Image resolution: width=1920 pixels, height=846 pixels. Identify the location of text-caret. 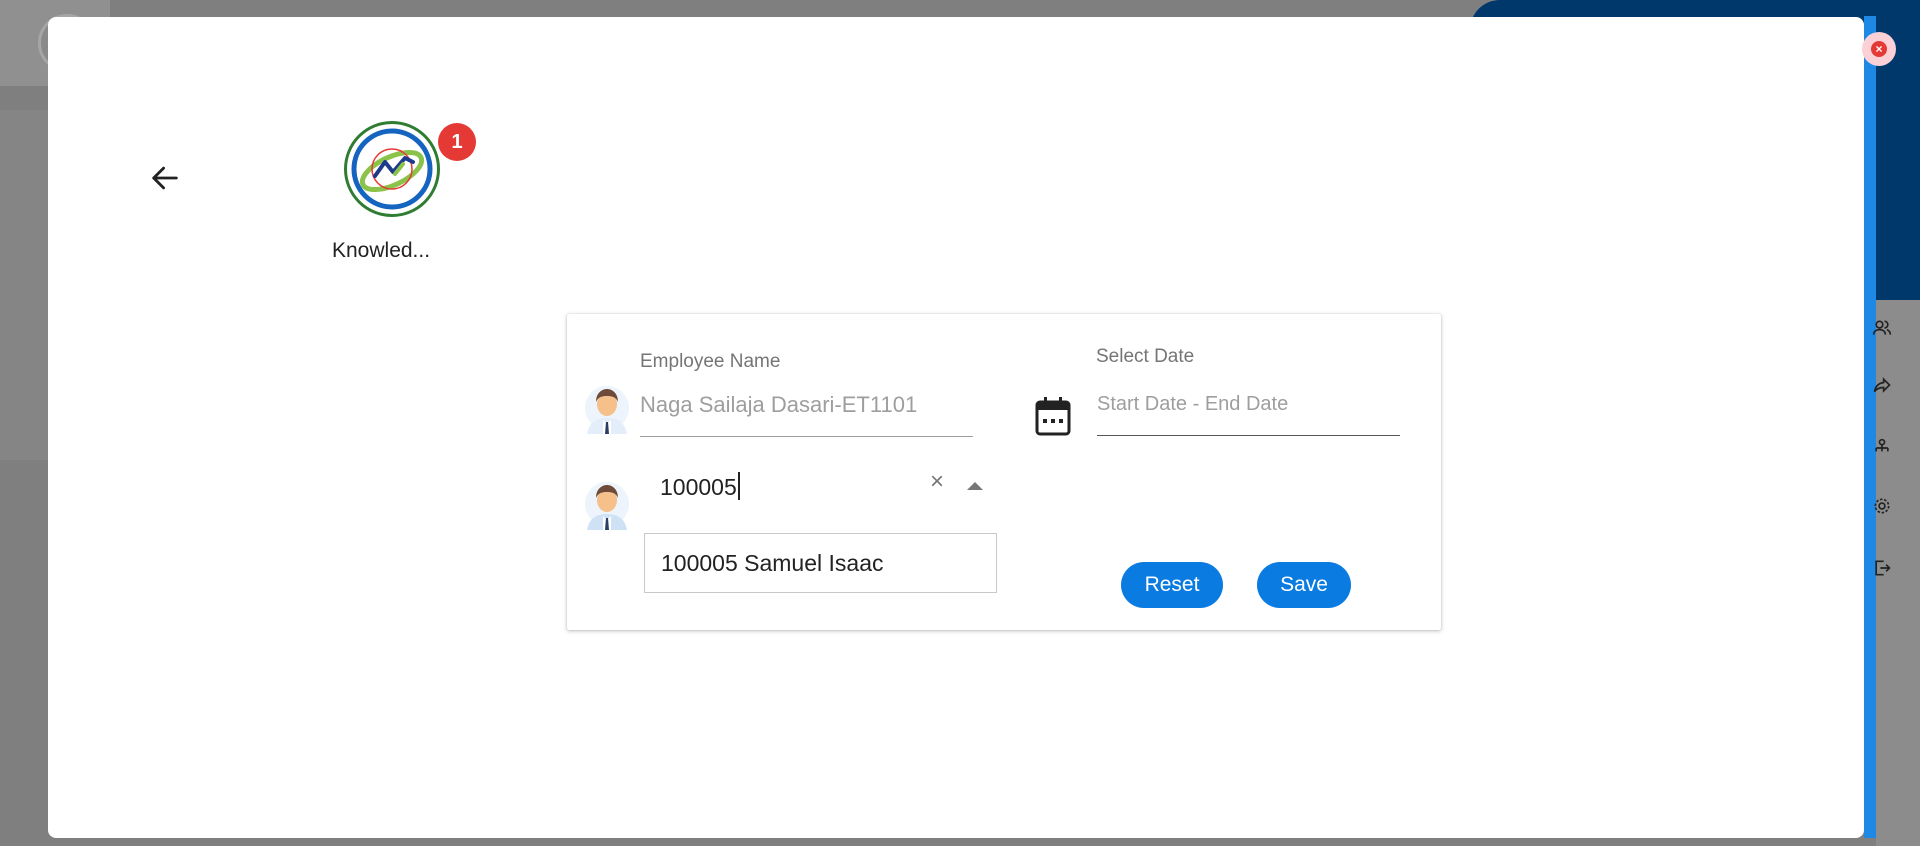
(738, 486).